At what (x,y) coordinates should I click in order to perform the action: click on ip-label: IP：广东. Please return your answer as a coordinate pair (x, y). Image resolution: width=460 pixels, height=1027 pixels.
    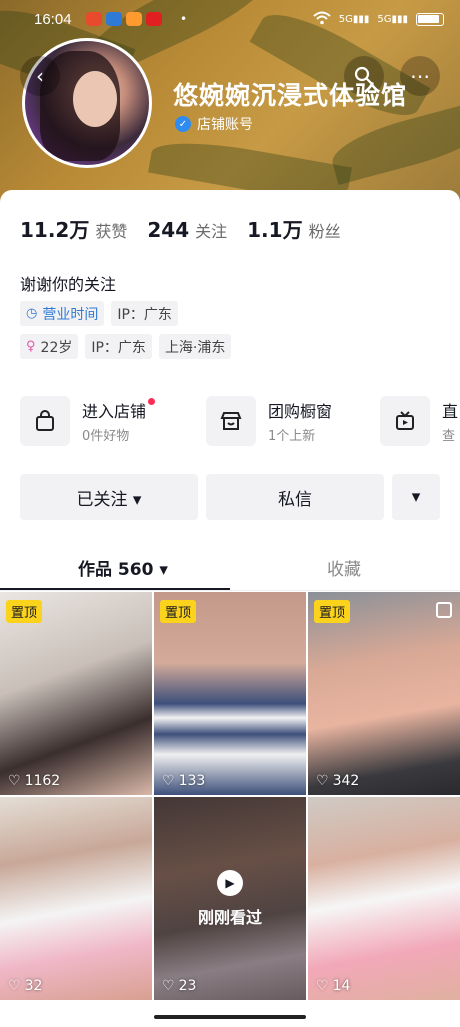
    Looking at the image, I should click on (144, 314).